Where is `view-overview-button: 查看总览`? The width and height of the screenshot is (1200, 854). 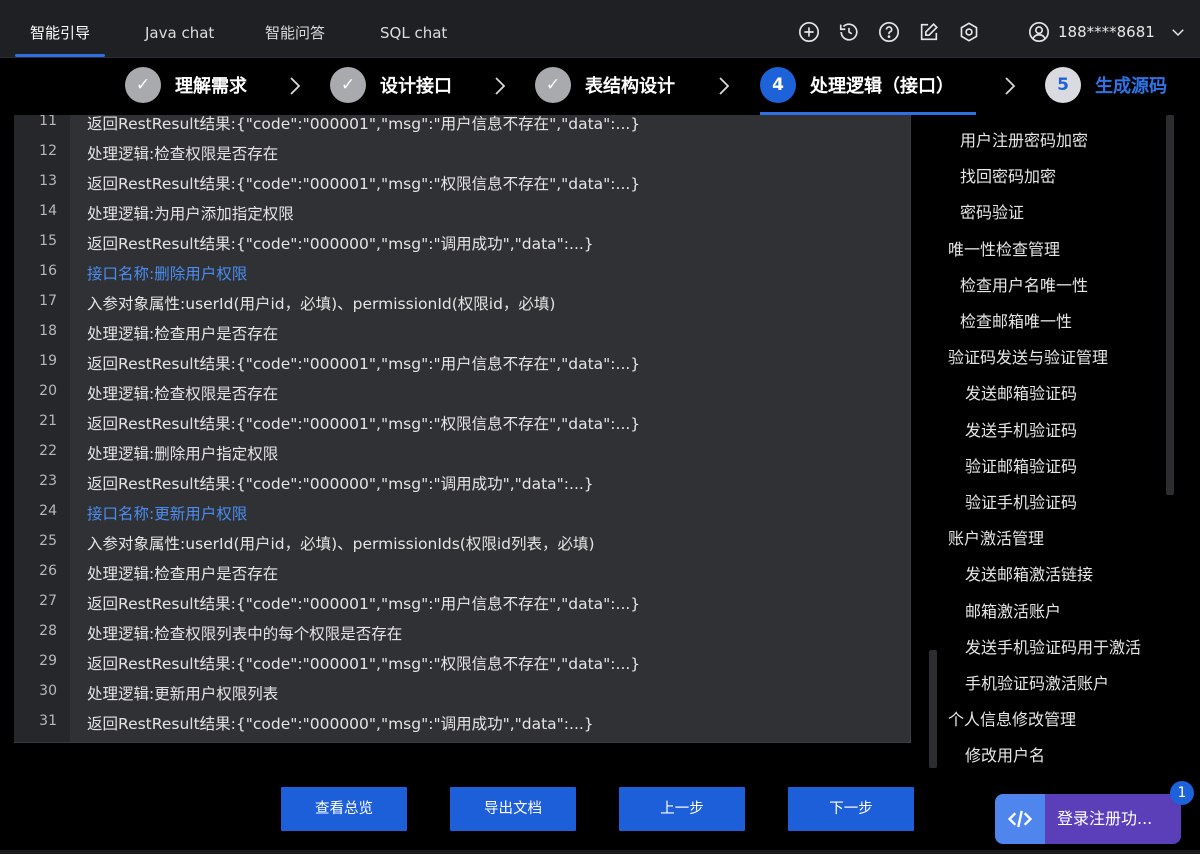
view-overview-button: 查看总览 is located at coordinates (344, 809).